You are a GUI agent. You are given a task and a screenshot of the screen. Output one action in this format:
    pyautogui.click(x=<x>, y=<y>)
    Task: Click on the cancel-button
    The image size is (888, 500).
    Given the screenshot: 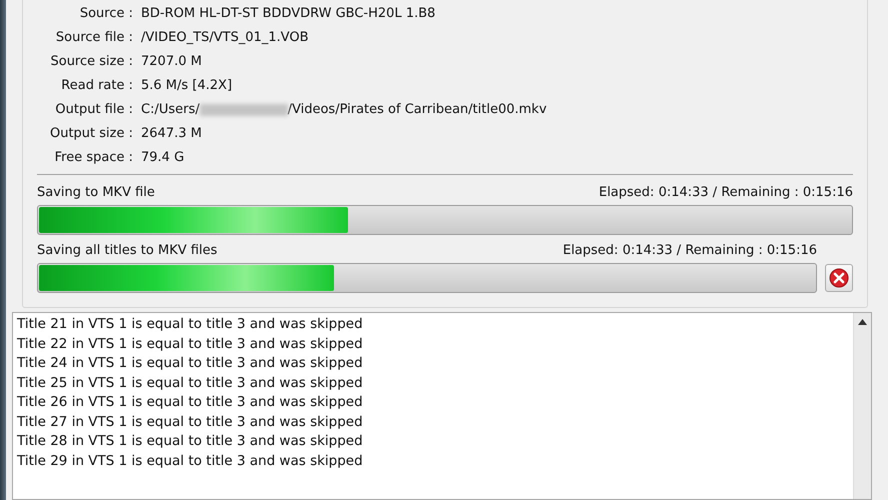 What is the action you would take?
    pyautogui.click(x=839, y=278)
    